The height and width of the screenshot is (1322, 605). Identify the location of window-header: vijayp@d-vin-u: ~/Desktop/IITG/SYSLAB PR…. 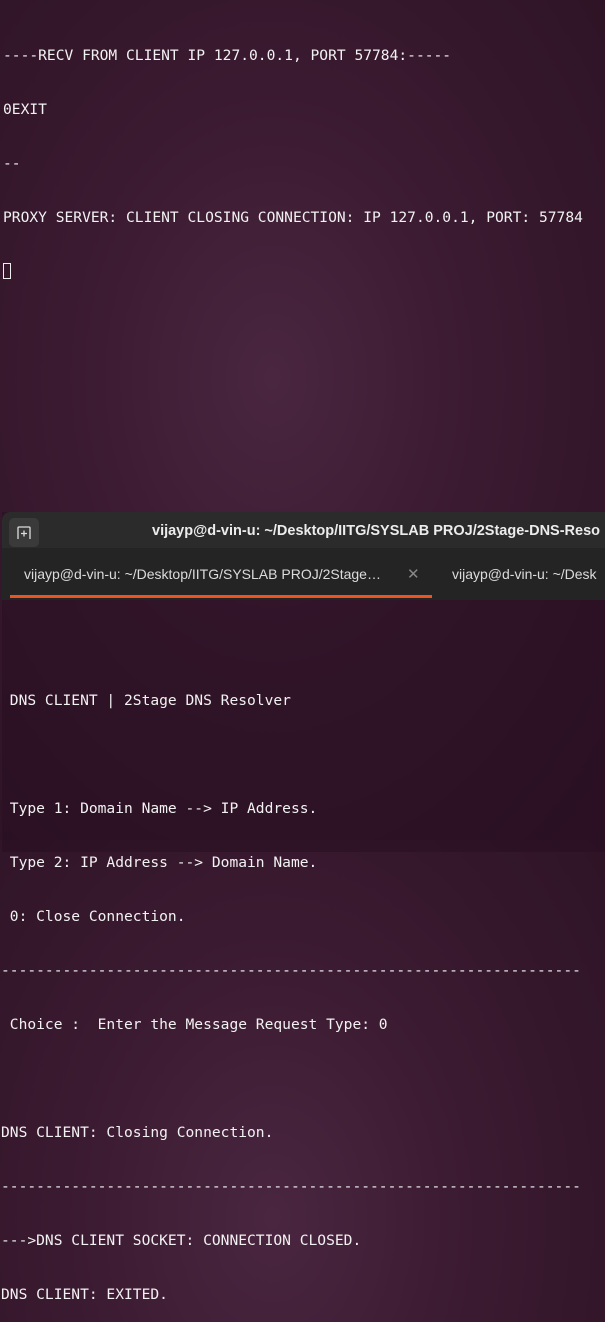
(303, 530).